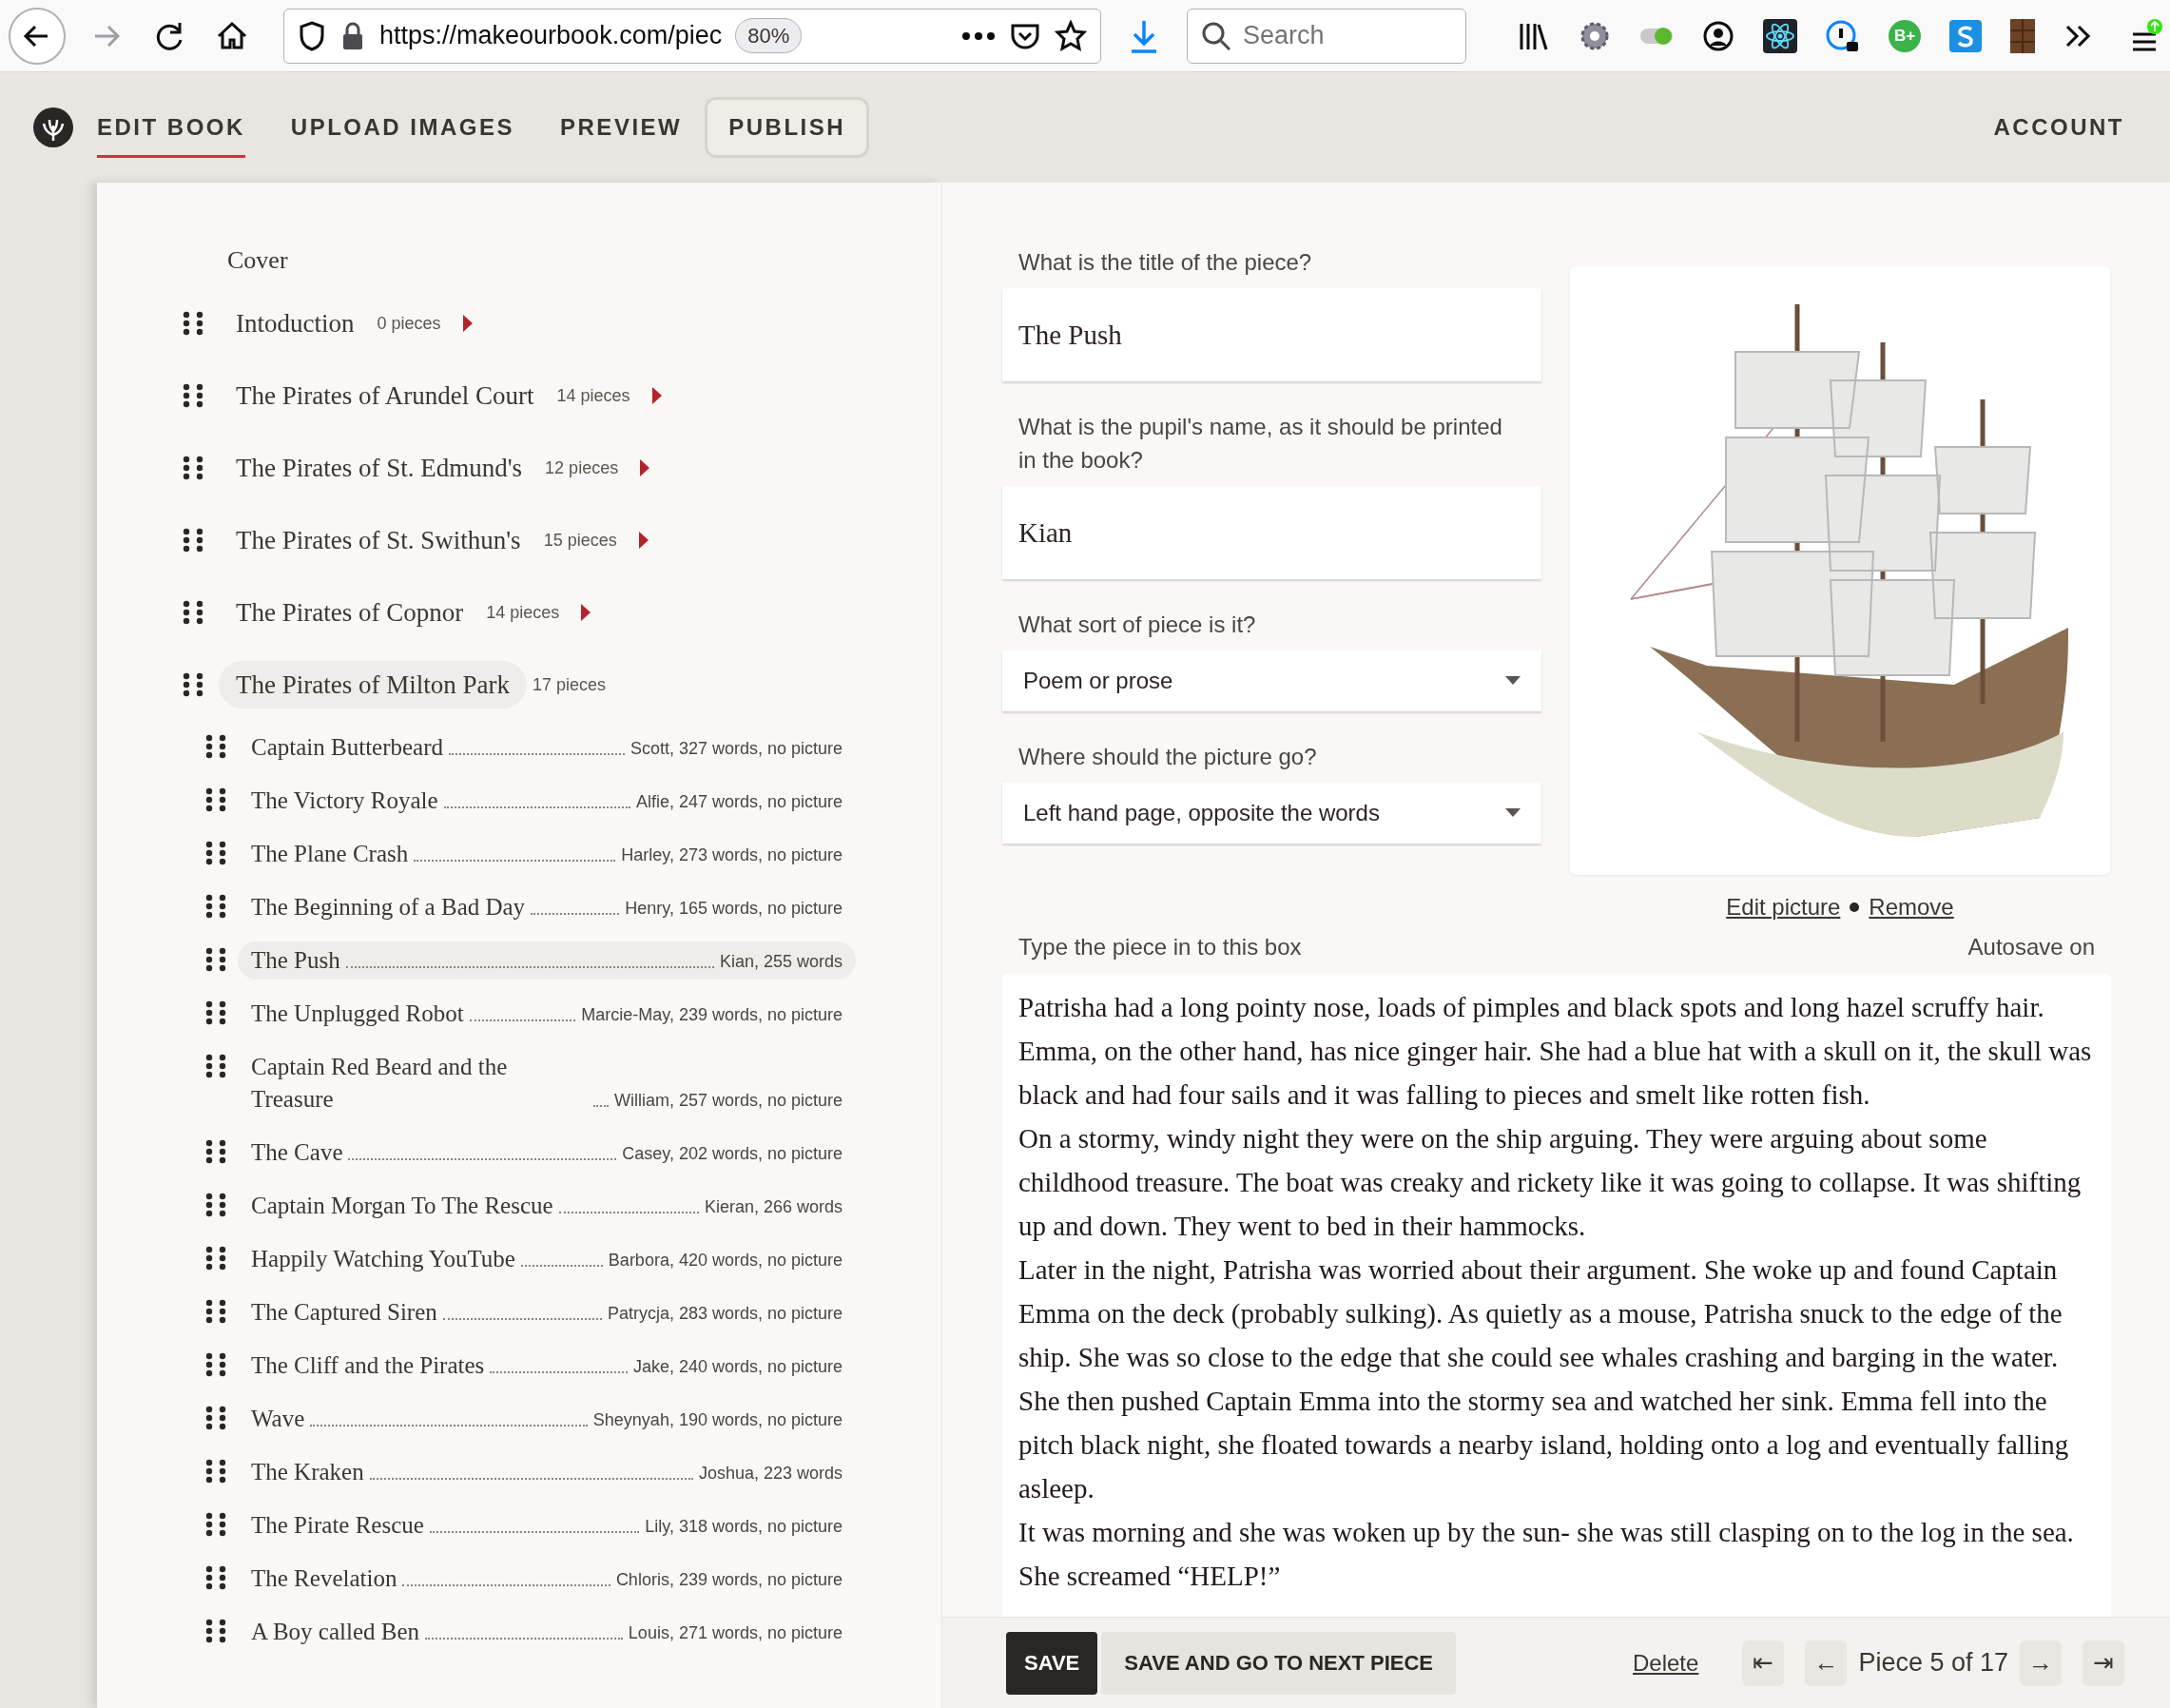 This screenshot has width=2170, height=1708. What do you see at coordinates (547, 801) in the screenshot?
I see `piece-item: The Victory Royale Alfie, 247 words, no picture` at bounding box center [547, 801].